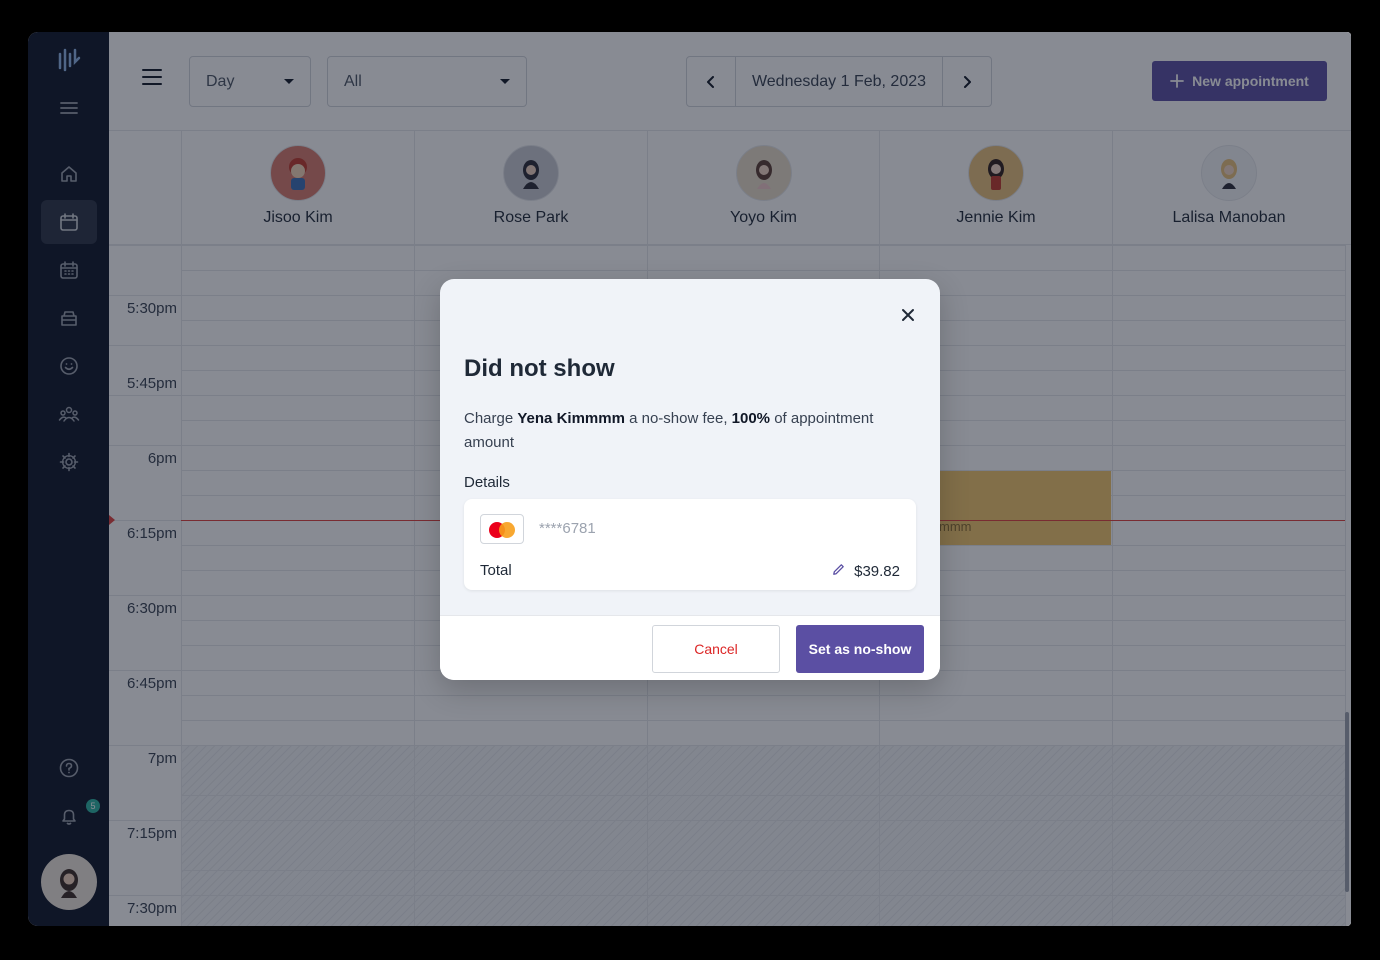 This screenshot has width=1380, height=960. I want to click on cancel-button: Cancel, so click(716, 649).